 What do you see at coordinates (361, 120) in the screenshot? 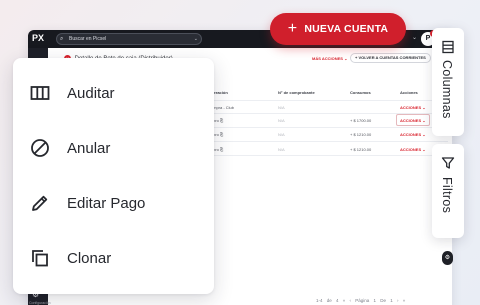
I see `table-cell: + $ 1700.00` at bounding box center [361, 120].